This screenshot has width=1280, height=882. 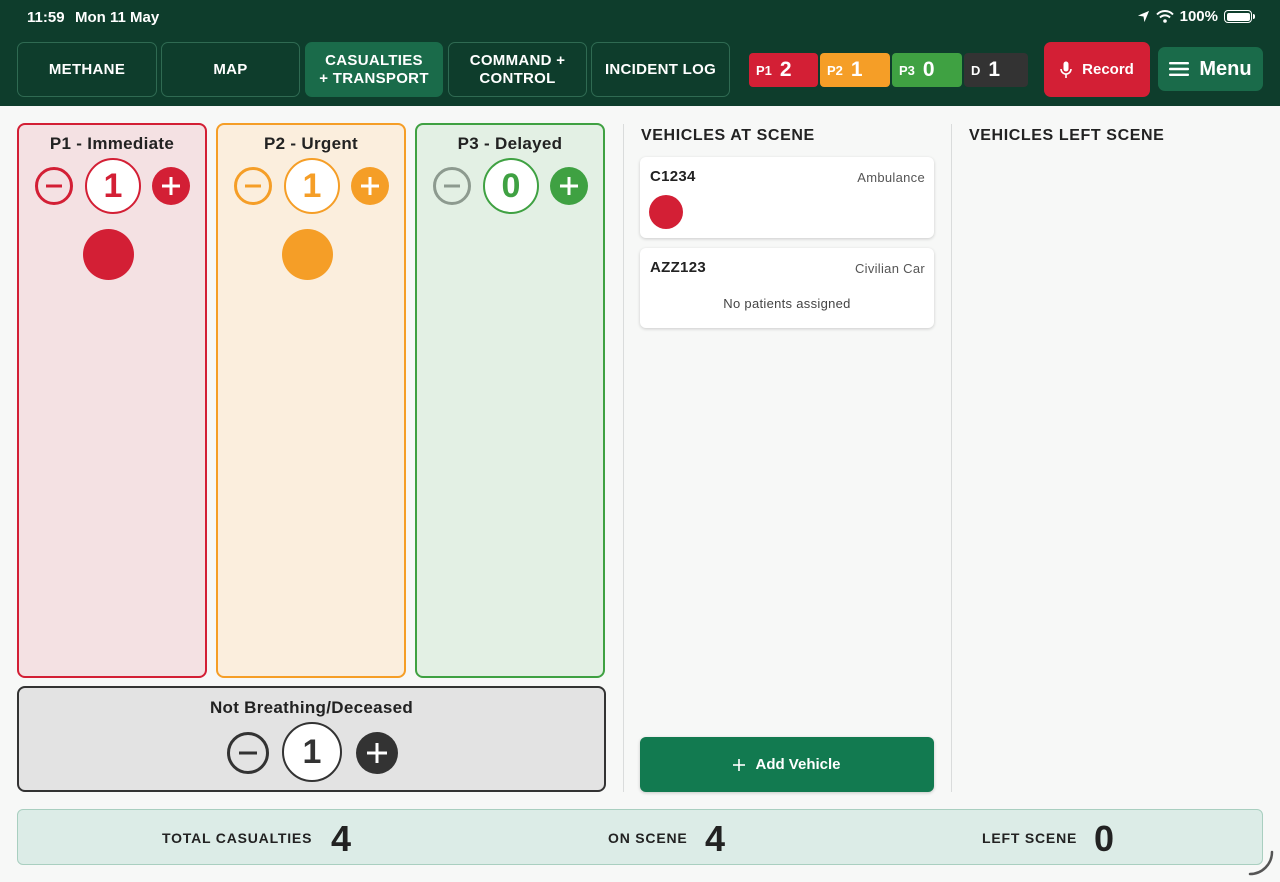 I want to click on stepper-p3: 0, so click(x=510, y=186).